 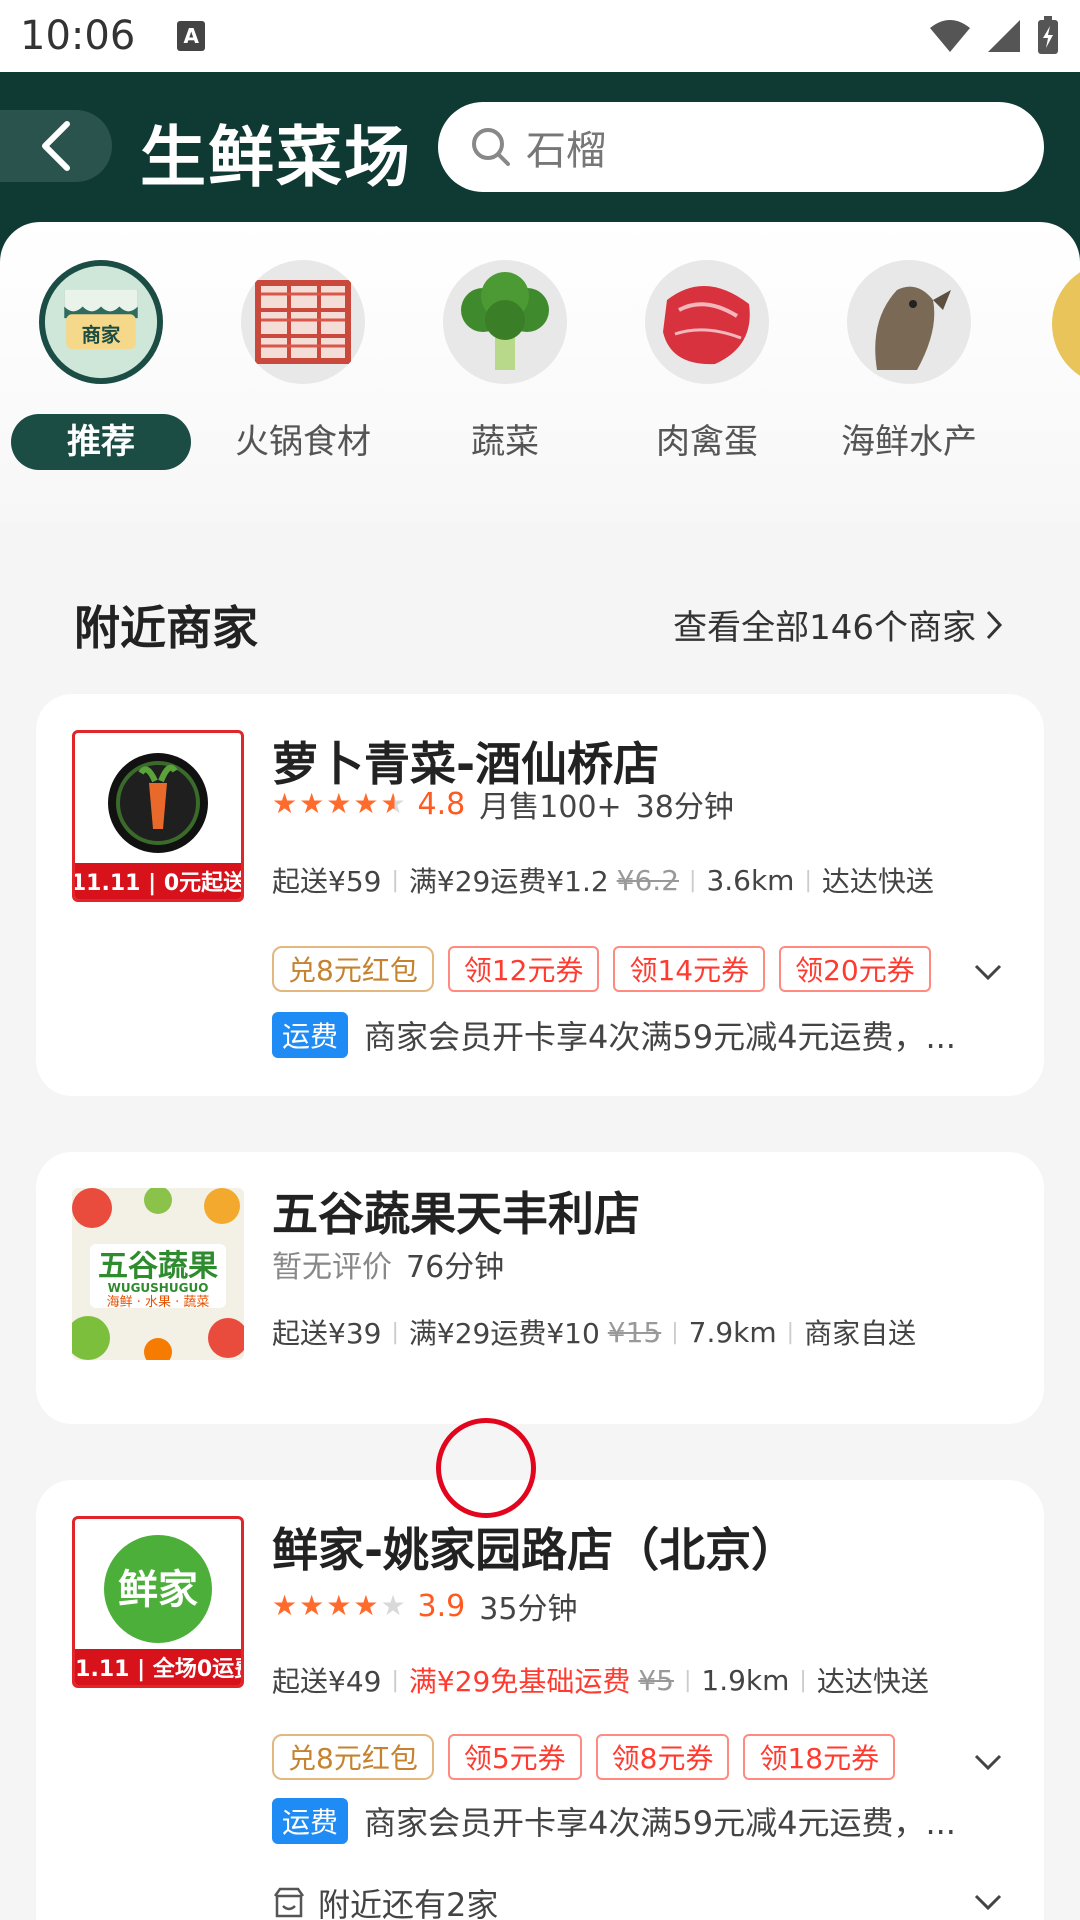 What do you see at coordinates (855, 969) in the screenshot?
I see `coupon-tag: 领20元券` at bounding box center [855, 969].